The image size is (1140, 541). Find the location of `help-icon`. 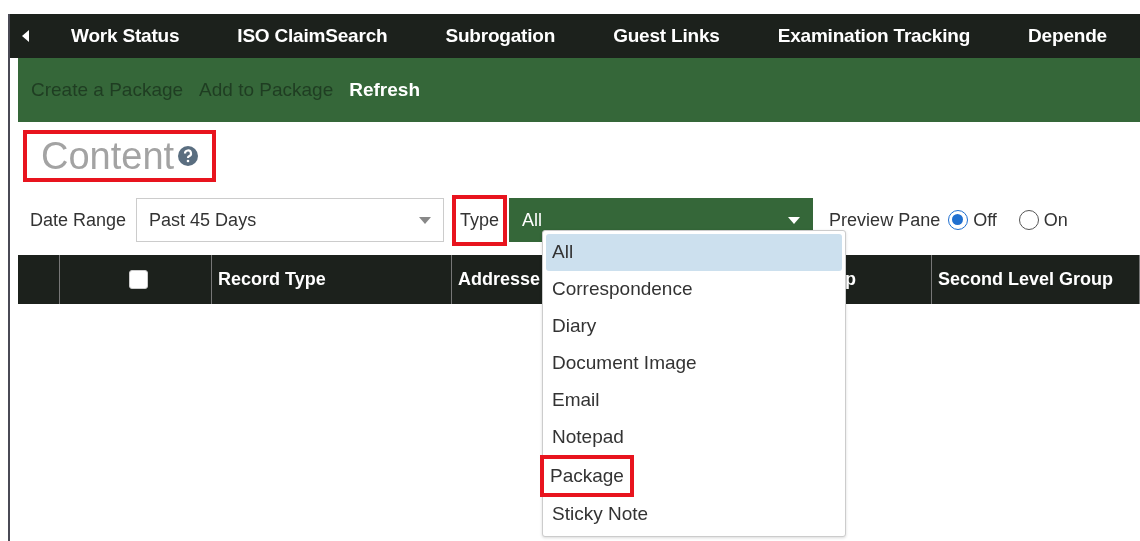

help-icon is located at coordinates (188, 156).